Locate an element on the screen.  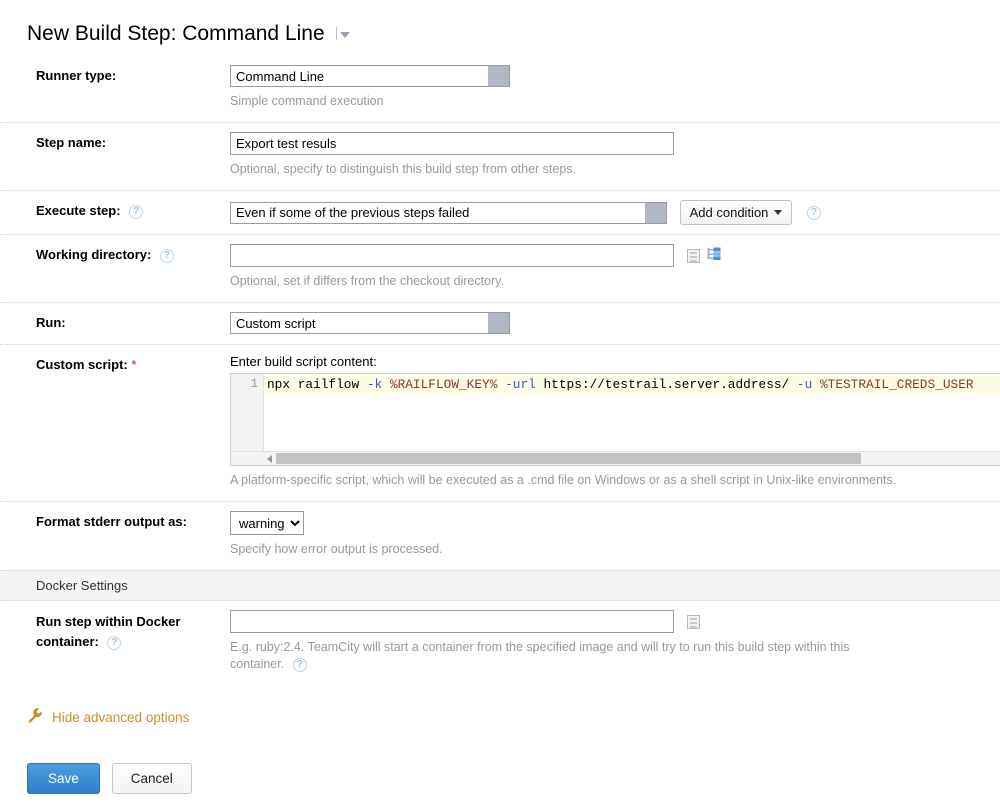
execute-step-dropdown-button is located at coordinates (656, 212).